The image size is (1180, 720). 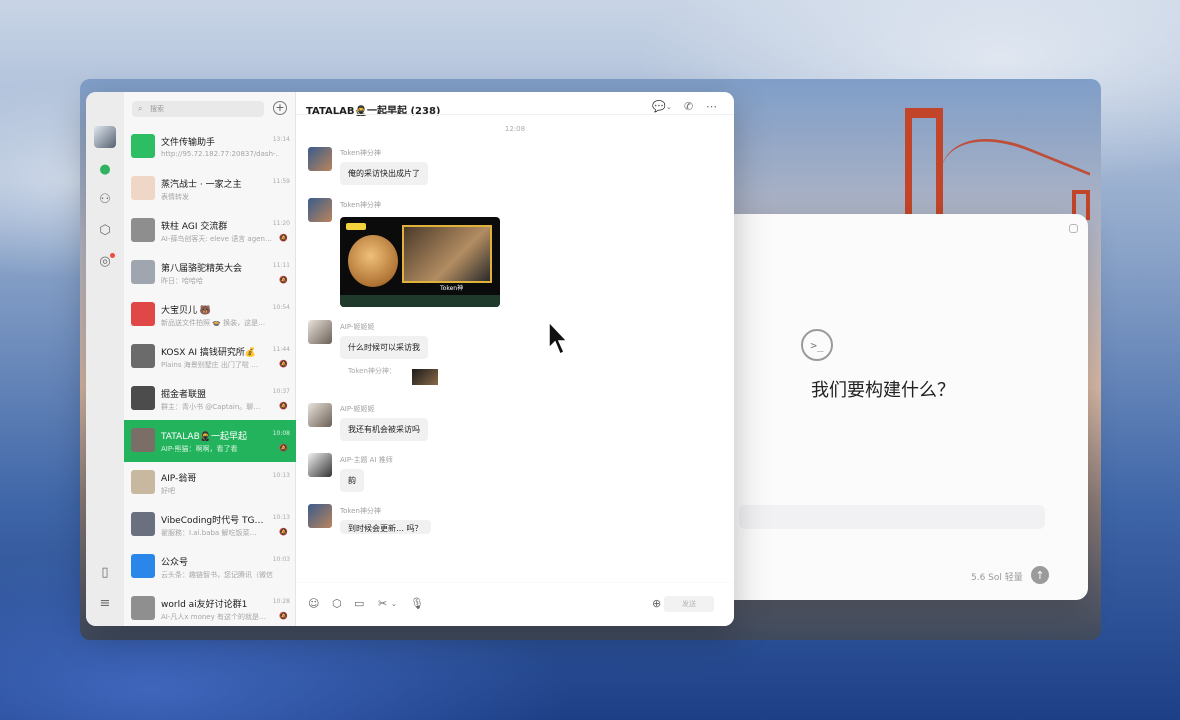 What do you see at coordinates (656, 603) in the screenshot?
I see `add-circle-icon: ⊕` at bounding box center [656, 603].